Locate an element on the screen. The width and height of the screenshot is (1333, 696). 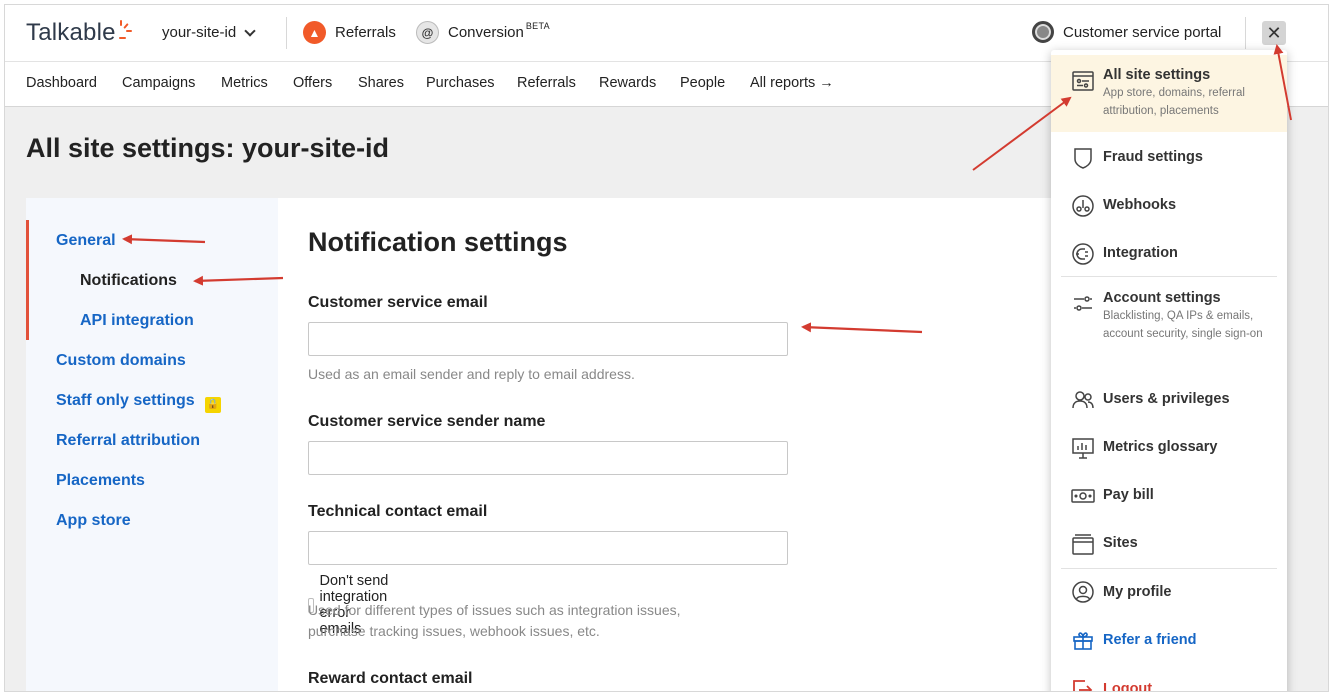
nav-offers: Offers is located at coordinates (312, 83).